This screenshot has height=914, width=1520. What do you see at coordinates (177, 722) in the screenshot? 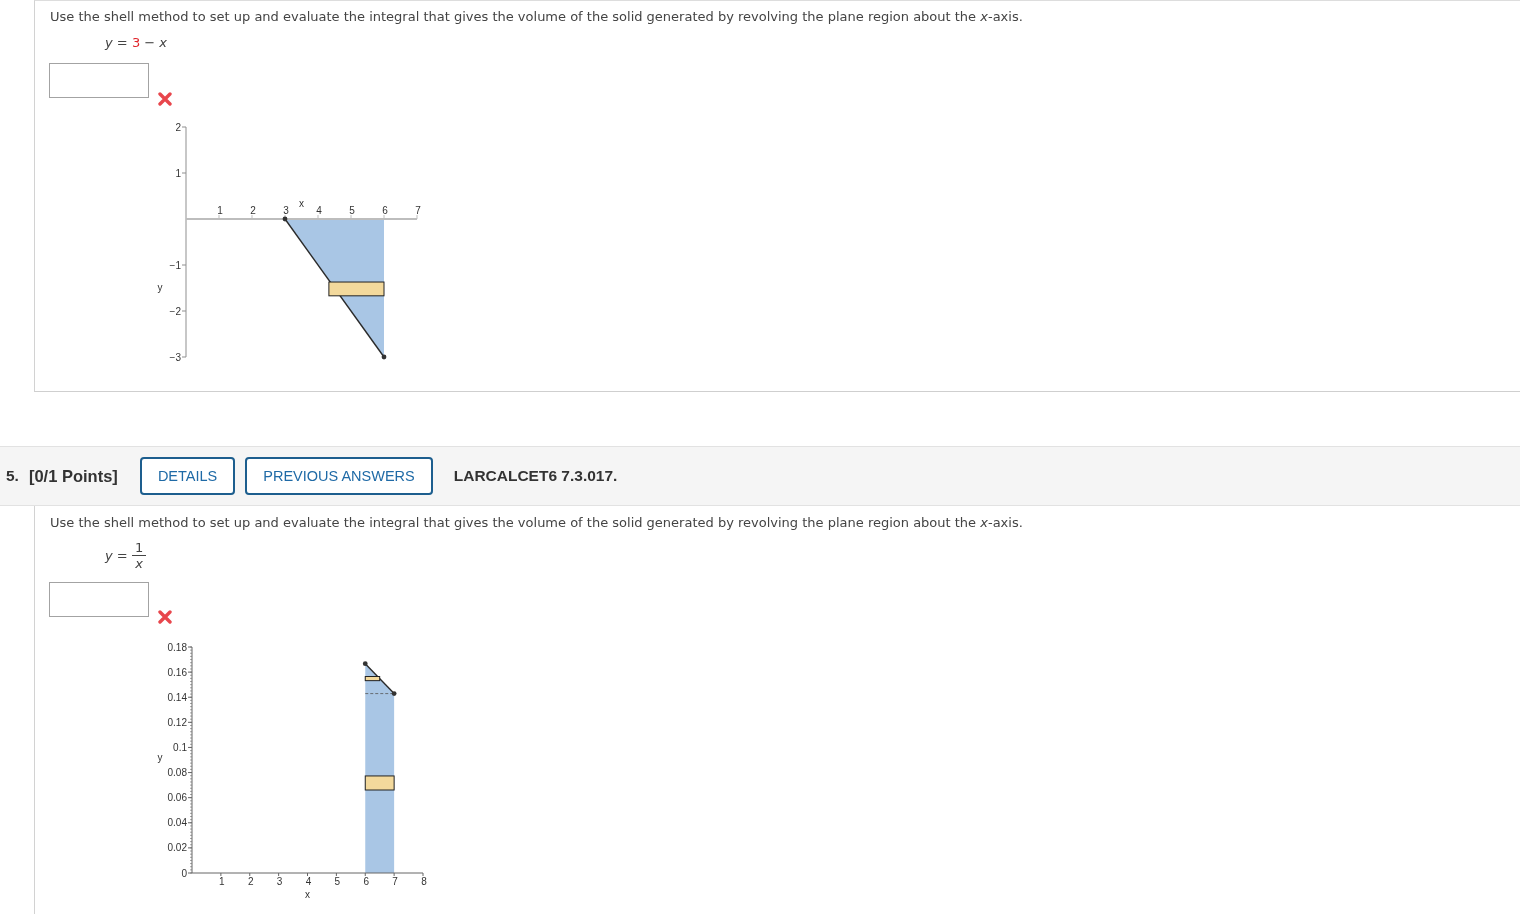
I see `tick-label: 0.12` at bounding box center [177, 722].